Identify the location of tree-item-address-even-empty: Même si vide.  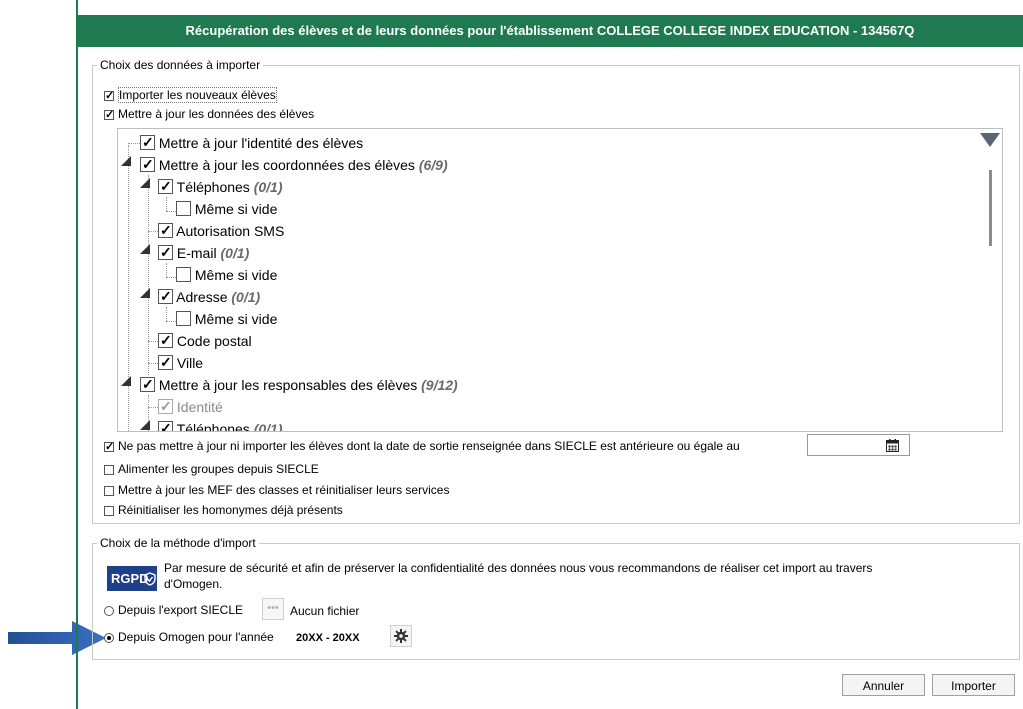
(226, 319).